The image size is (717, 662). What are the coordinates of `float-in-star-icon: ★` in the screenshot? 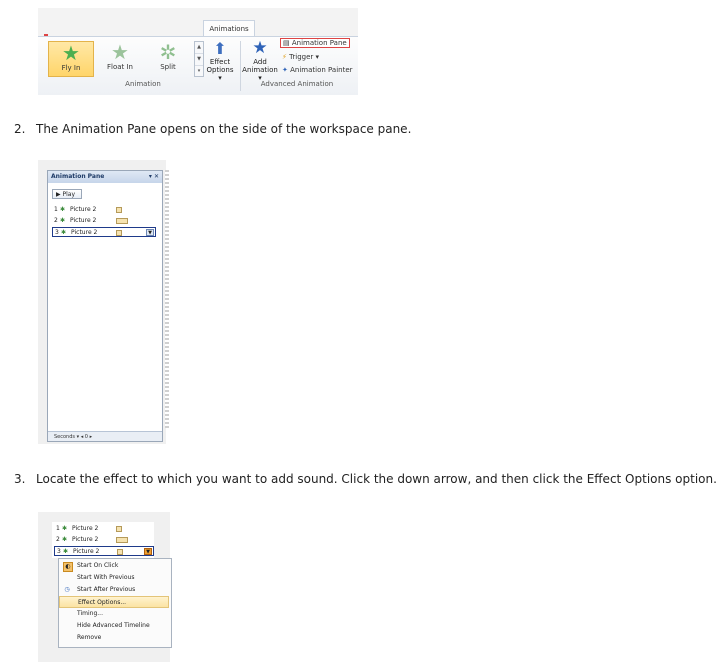 It's located at (120, 52).